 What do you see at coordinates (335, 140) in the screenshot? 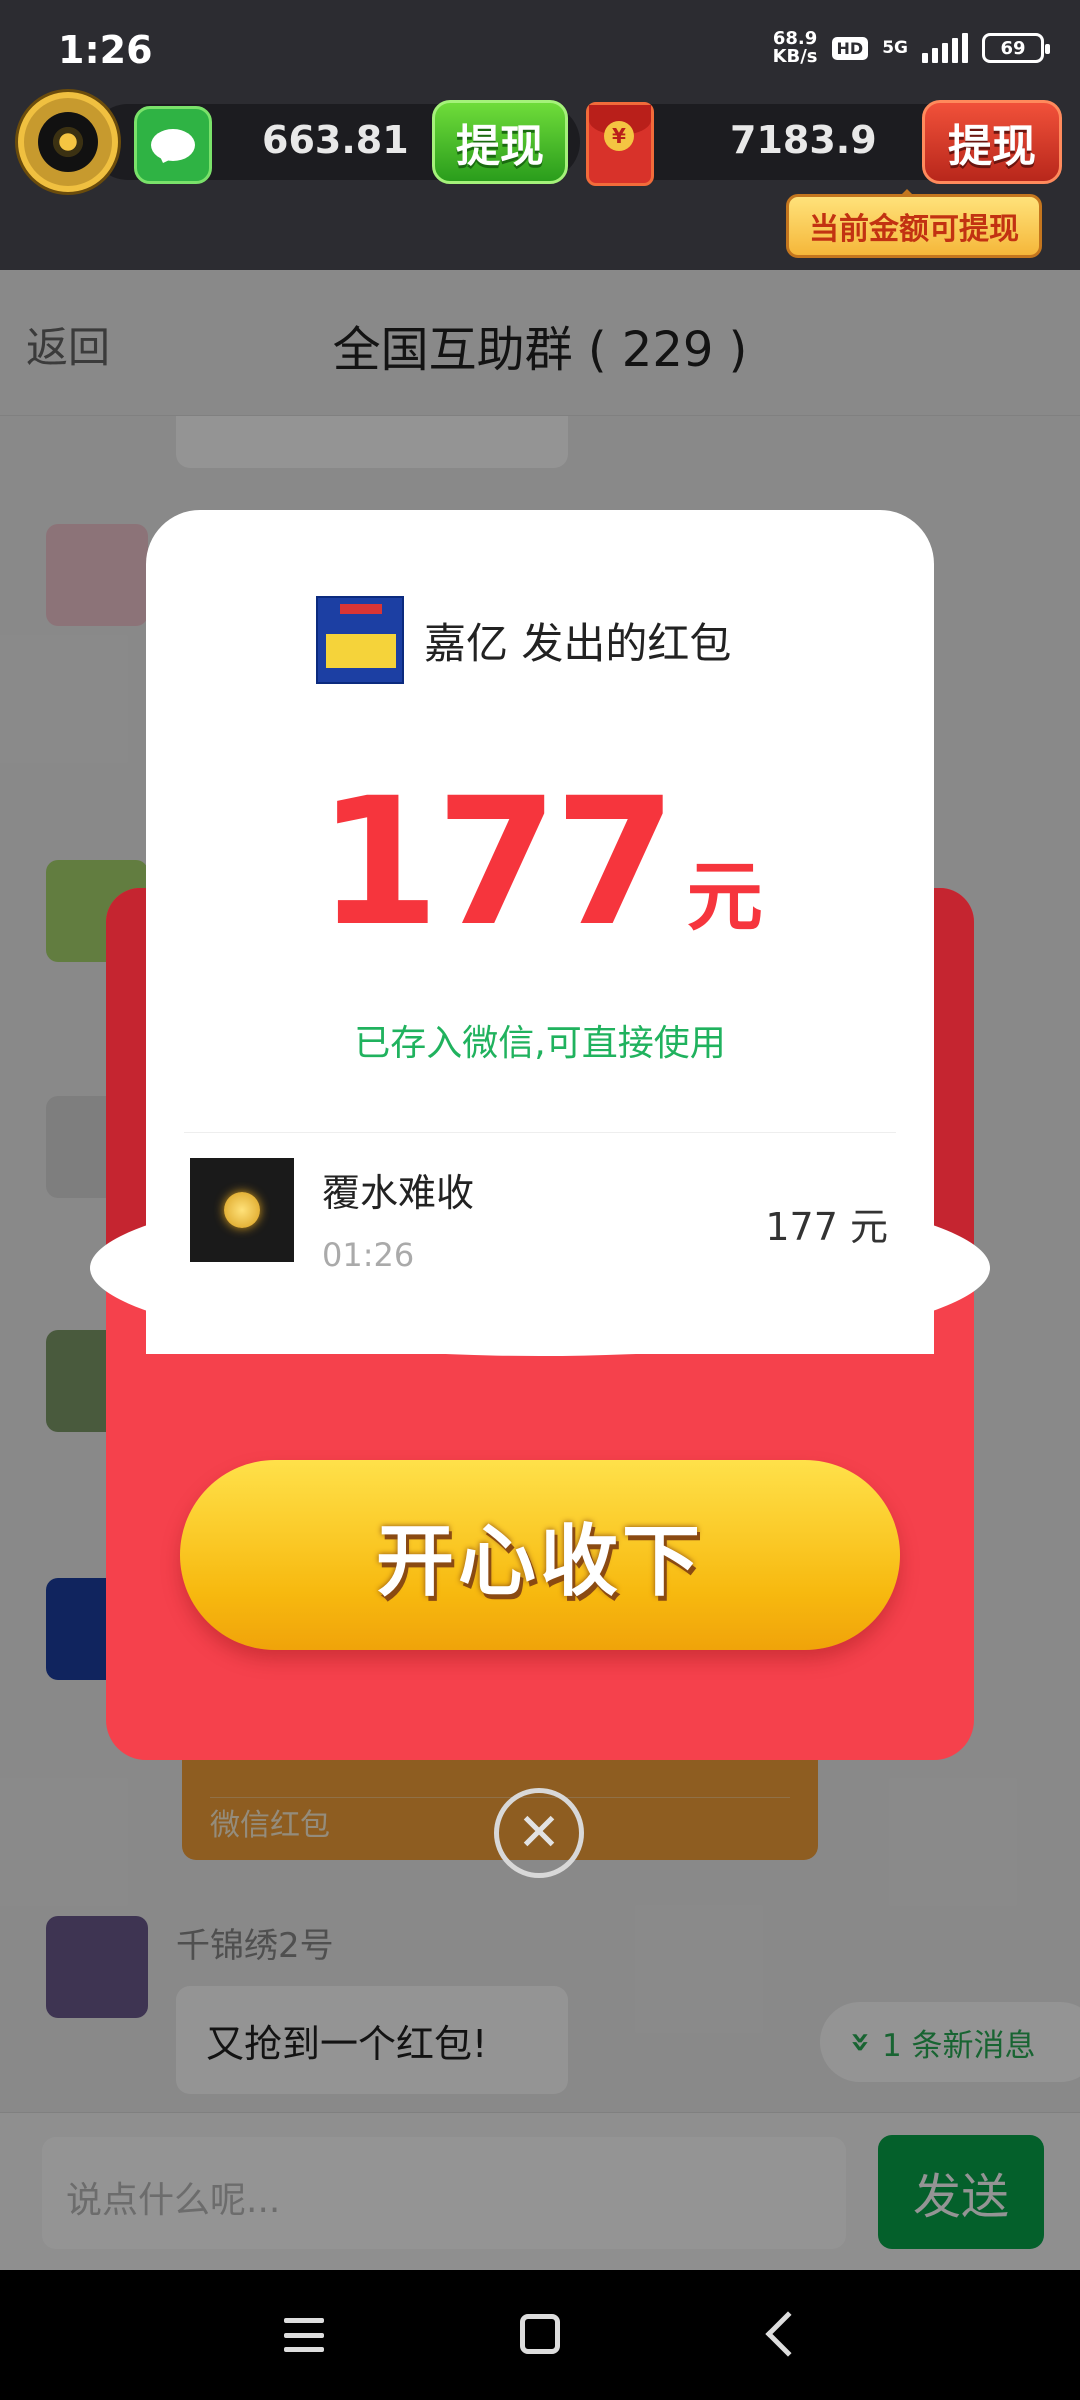
I see `wechat-balance: 663.81` at bounding box center [335, 140].